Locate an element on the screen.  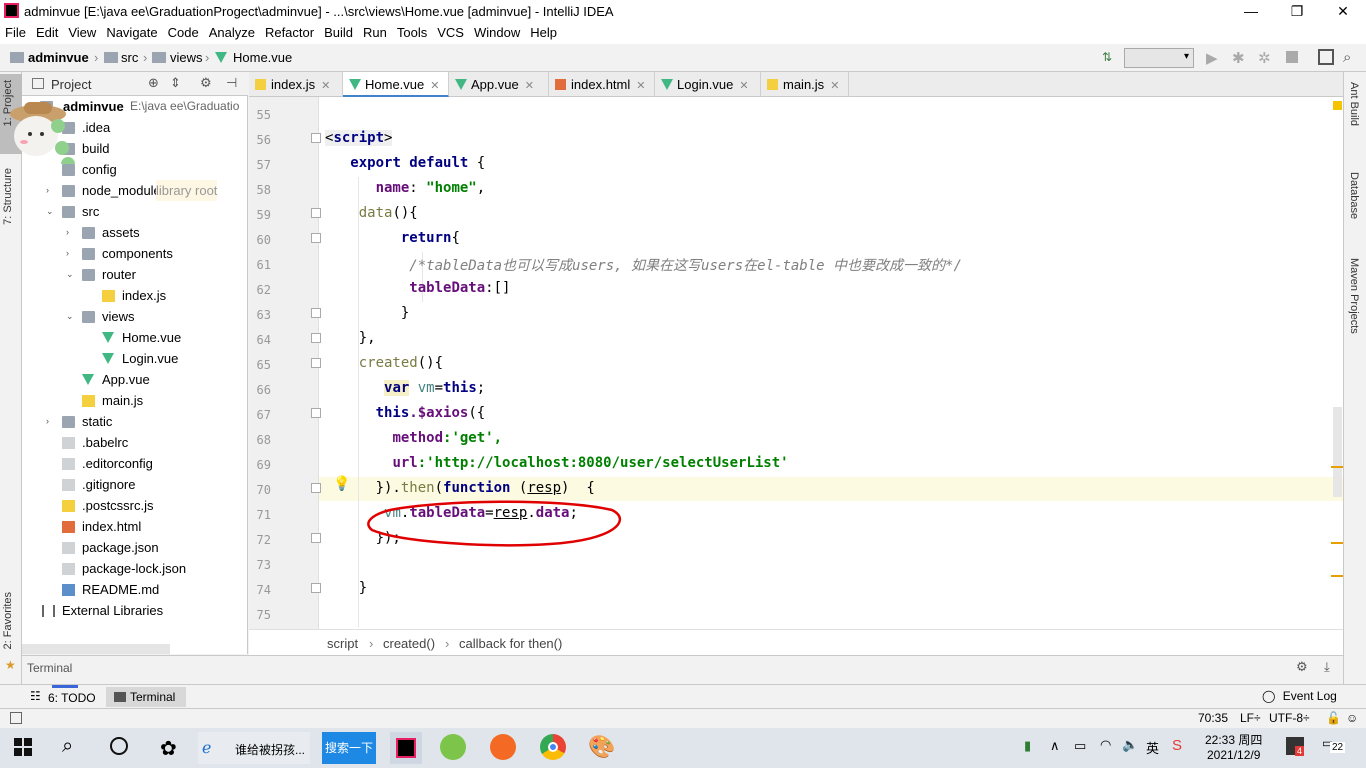
structure-tool-tab: 7: Structure is located at coordinates (8, 196).